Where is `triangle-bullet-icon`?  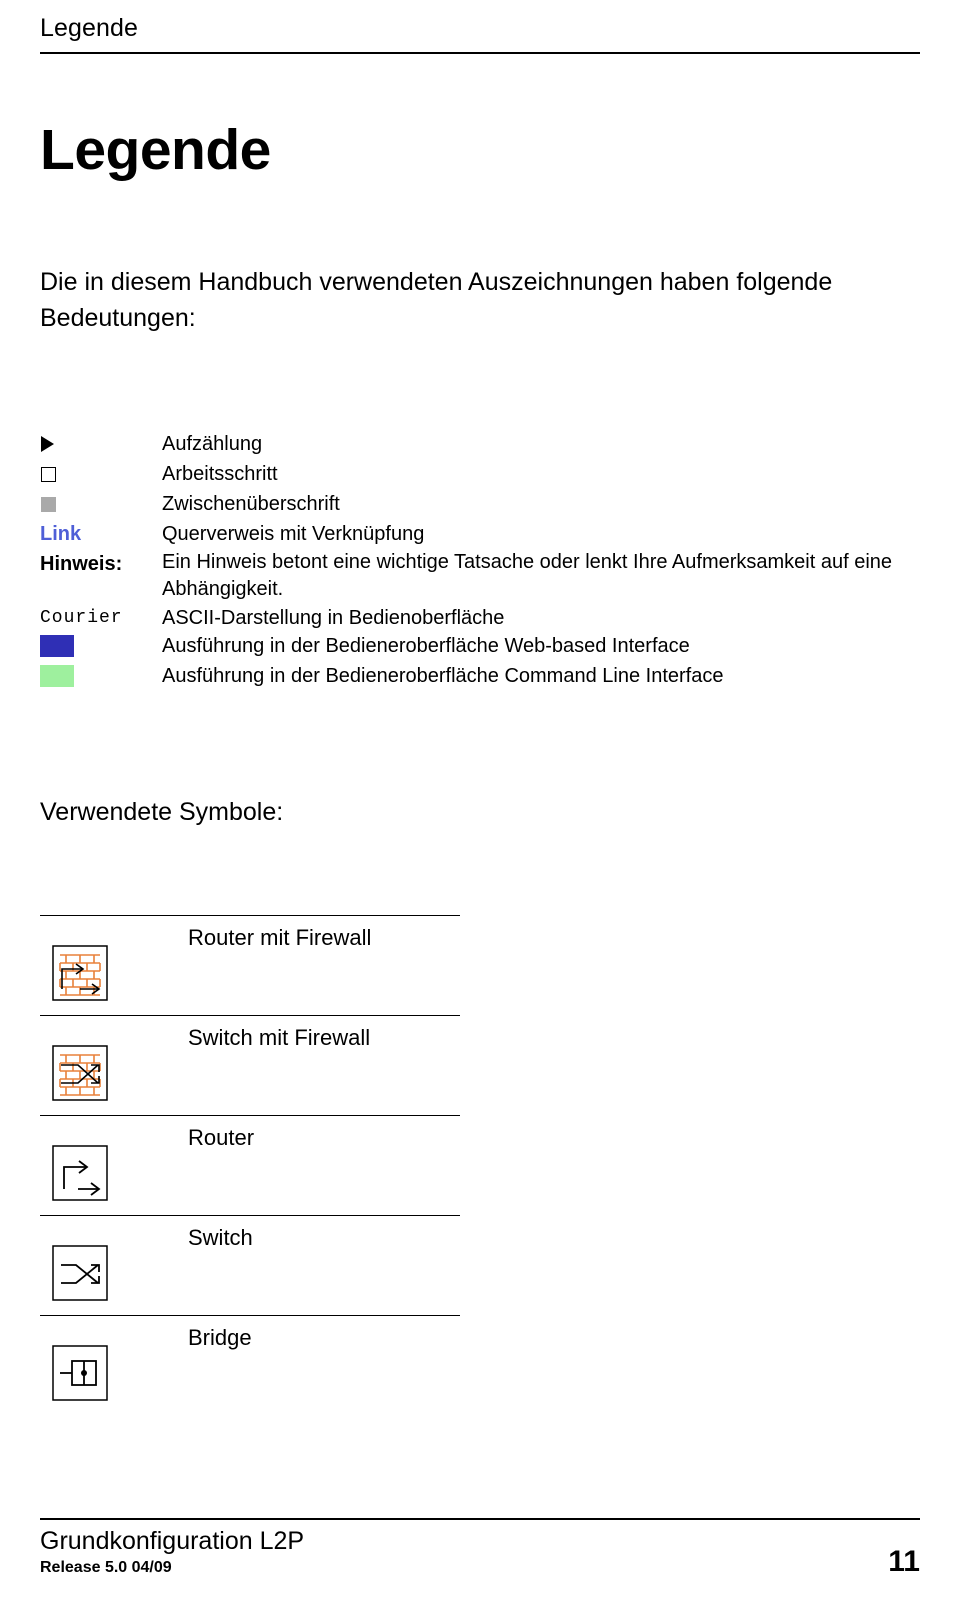 triangle-bullet-icon is located at coordinates (60, 444).